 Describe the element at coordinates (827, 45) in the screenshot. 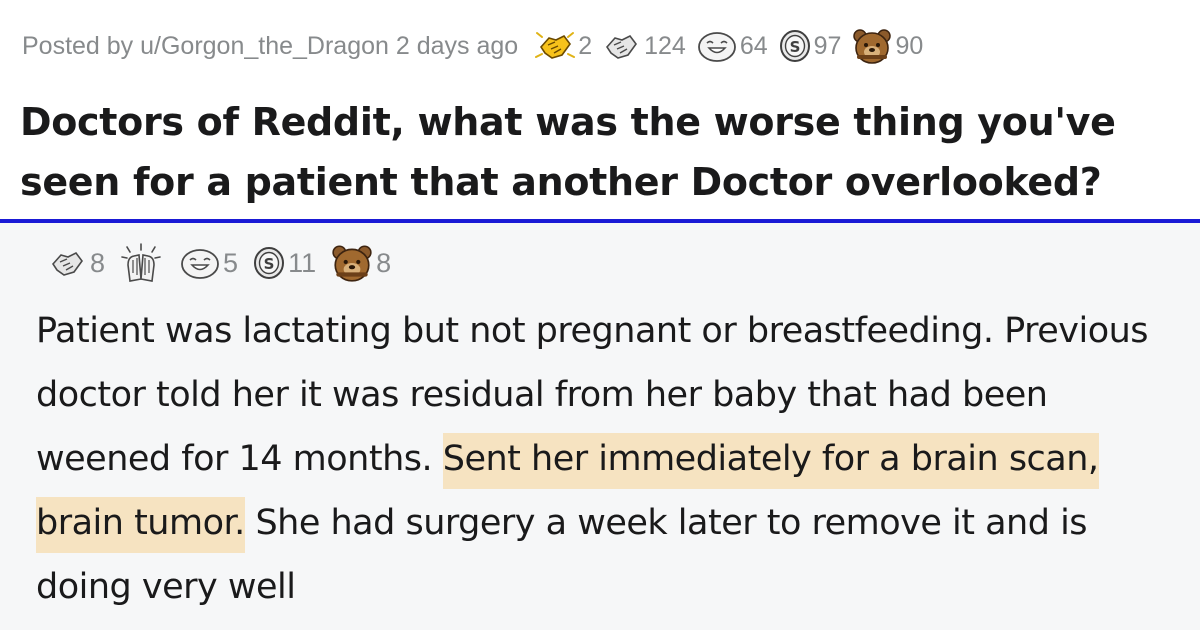

I see `award-count: 97` at that location.